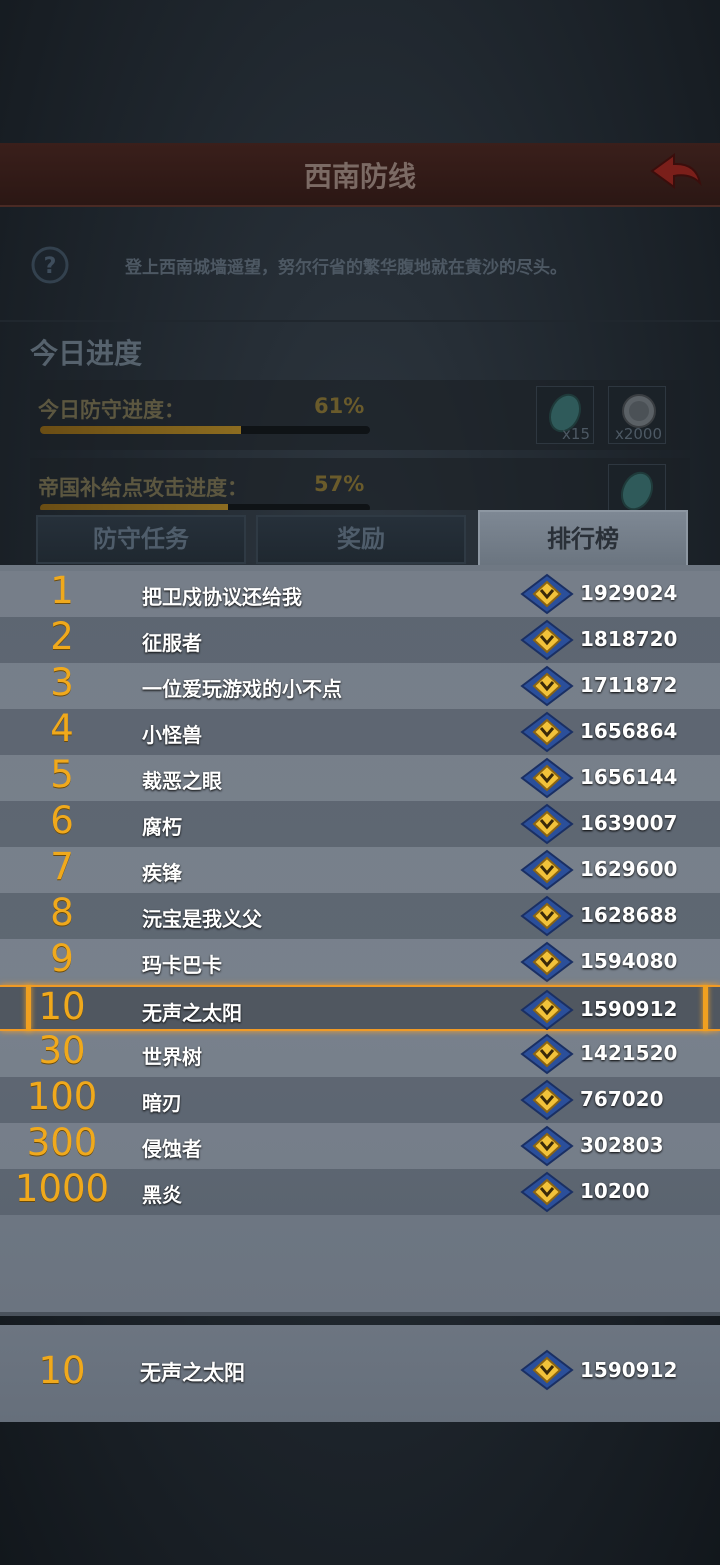 The image size is (720, 1565). What do you see at coordinates (360, 961) in the screenshot?
I see `leaderboard-row: 9 玛卡巴卡 1594080` at bounding box center [360, 961].